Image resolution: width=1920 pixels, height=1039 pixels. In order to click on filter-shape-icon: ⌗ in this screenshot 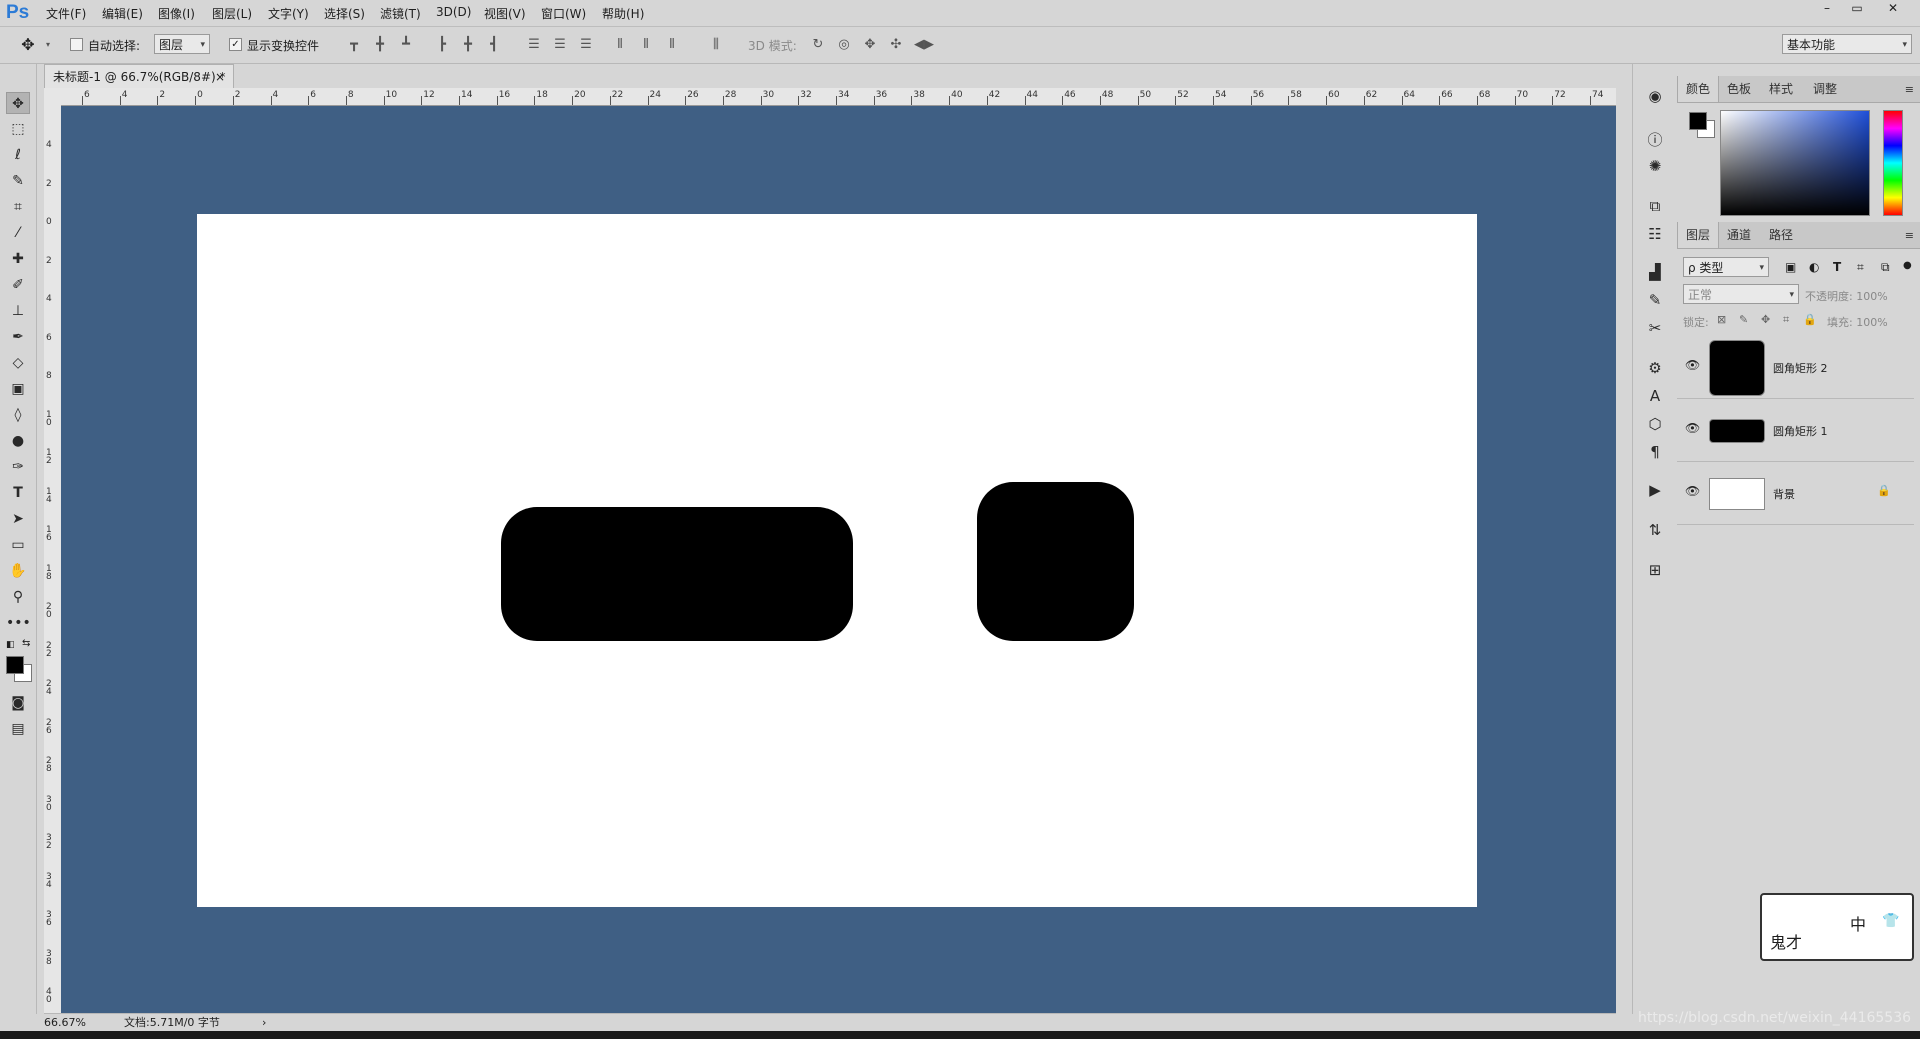, I will do `click(1860, 267)`.